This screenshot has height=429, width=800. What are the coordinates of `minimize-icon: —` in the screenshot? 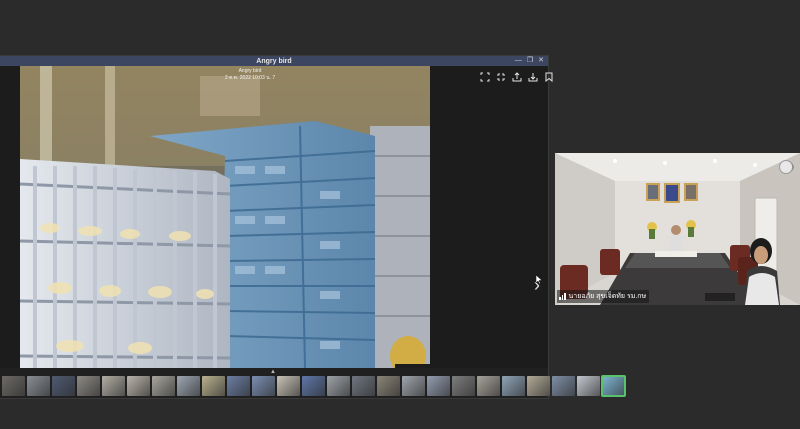 It's located at (518, 61).